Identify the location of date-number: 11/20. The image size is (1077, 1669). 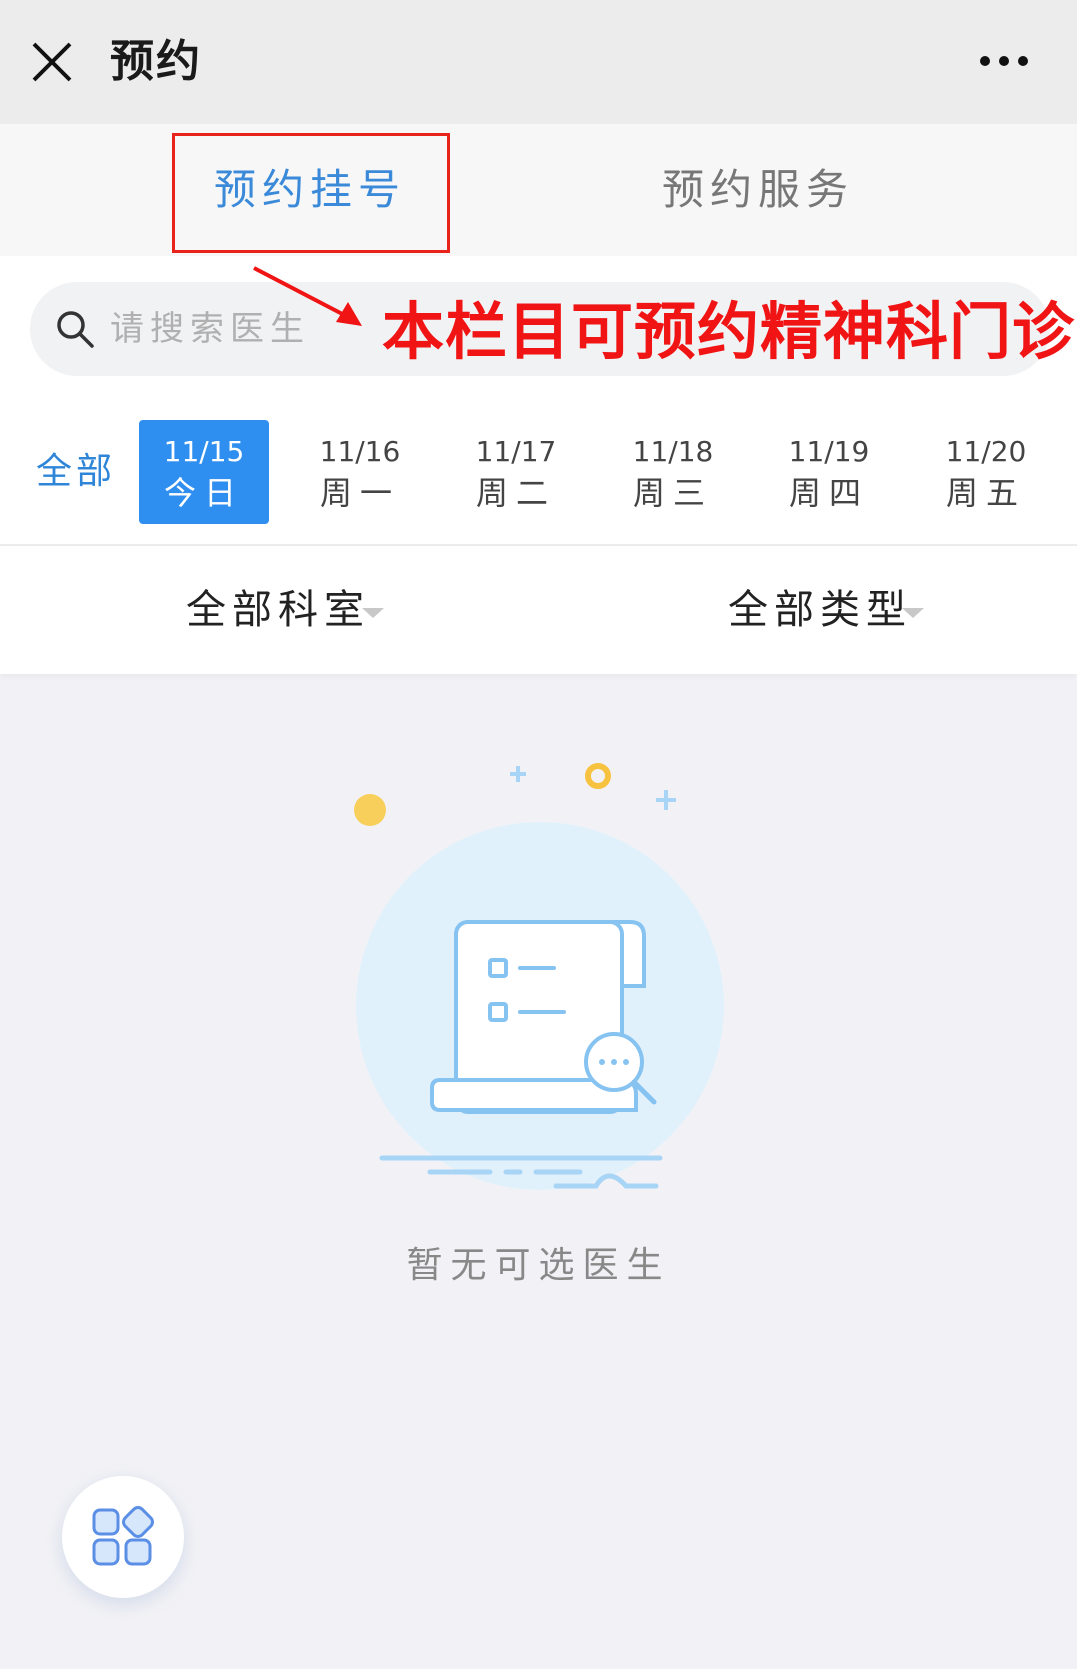
(986, 451).